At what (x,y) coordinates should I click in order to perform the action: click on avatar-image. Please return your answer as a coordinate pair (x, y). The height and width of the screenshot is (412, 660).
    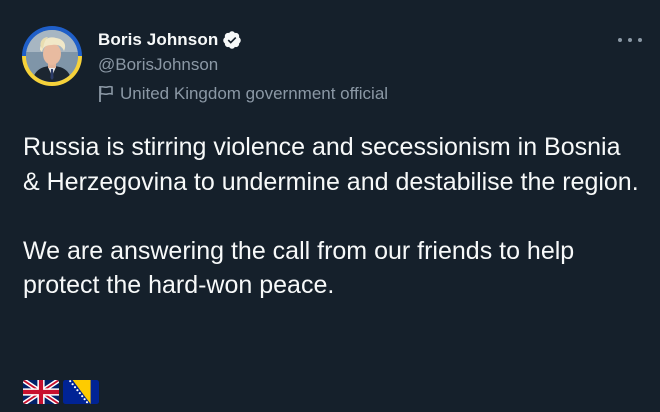
    Looking at the image, I should click on (52, 56).